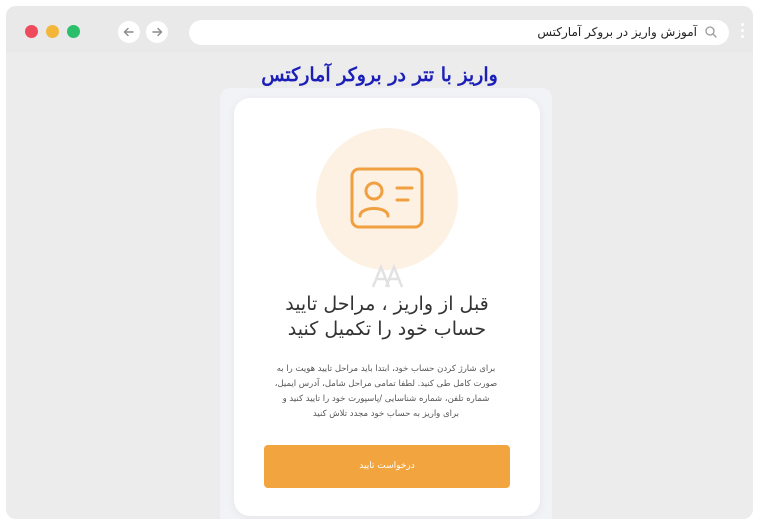 This screenshot has width=759, height=523. I want to click on id-card-icon, so click(387, 198).